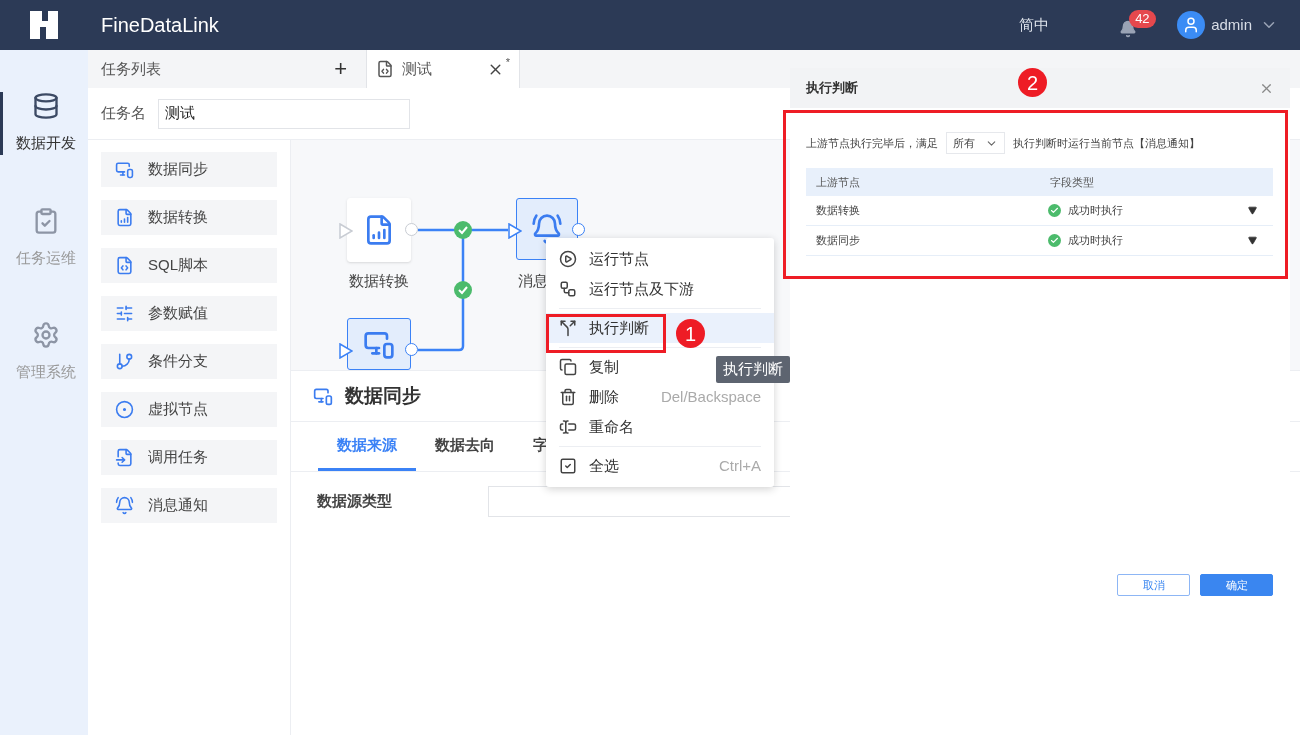  I want to click on condition-text: 执行判断时运行当前节点【消息通知】, so click(1106, 143).